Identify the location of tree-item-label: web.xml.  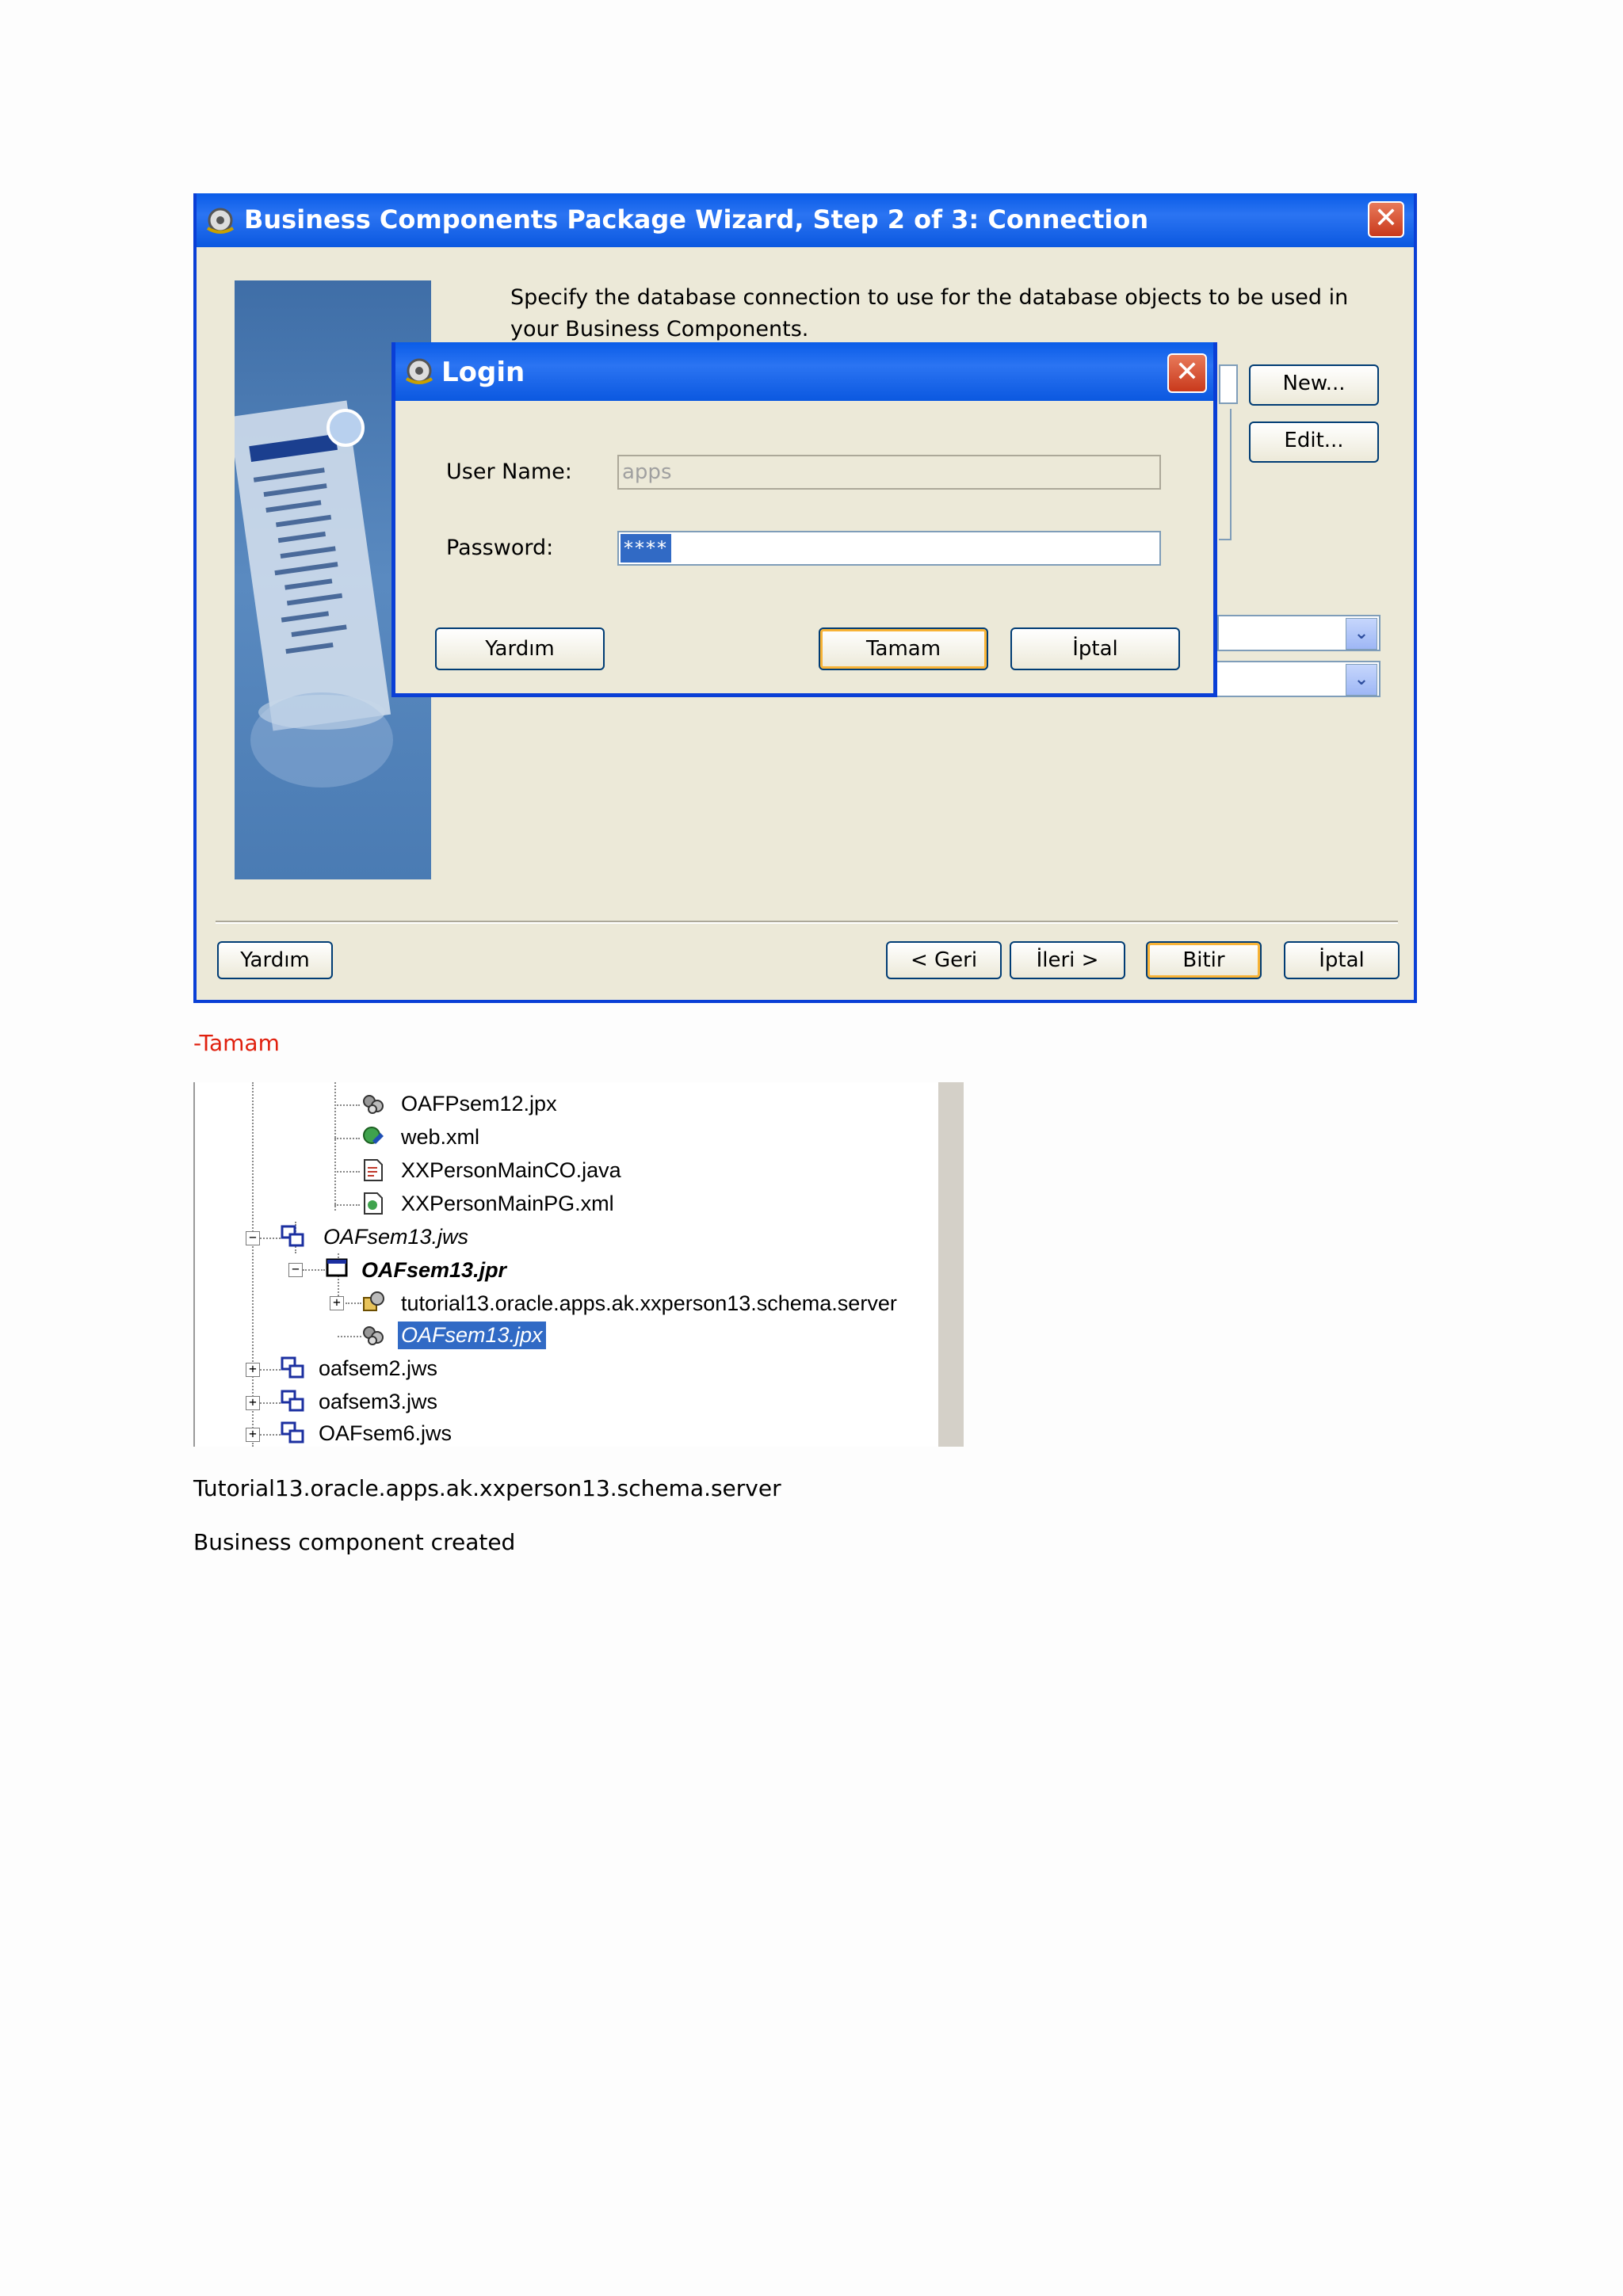
(440, 1137).